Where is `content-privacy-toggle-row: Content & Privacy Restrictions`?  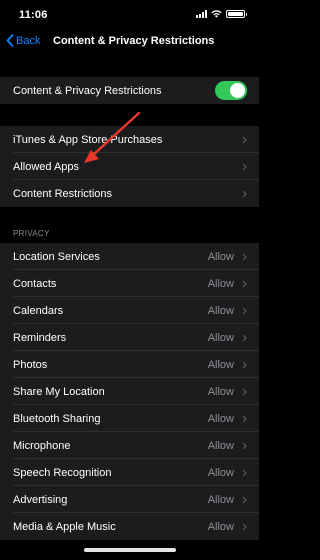 content-privacy-toggle-row: Content & Privacy Restrictions is located at coordinates (129, 90).